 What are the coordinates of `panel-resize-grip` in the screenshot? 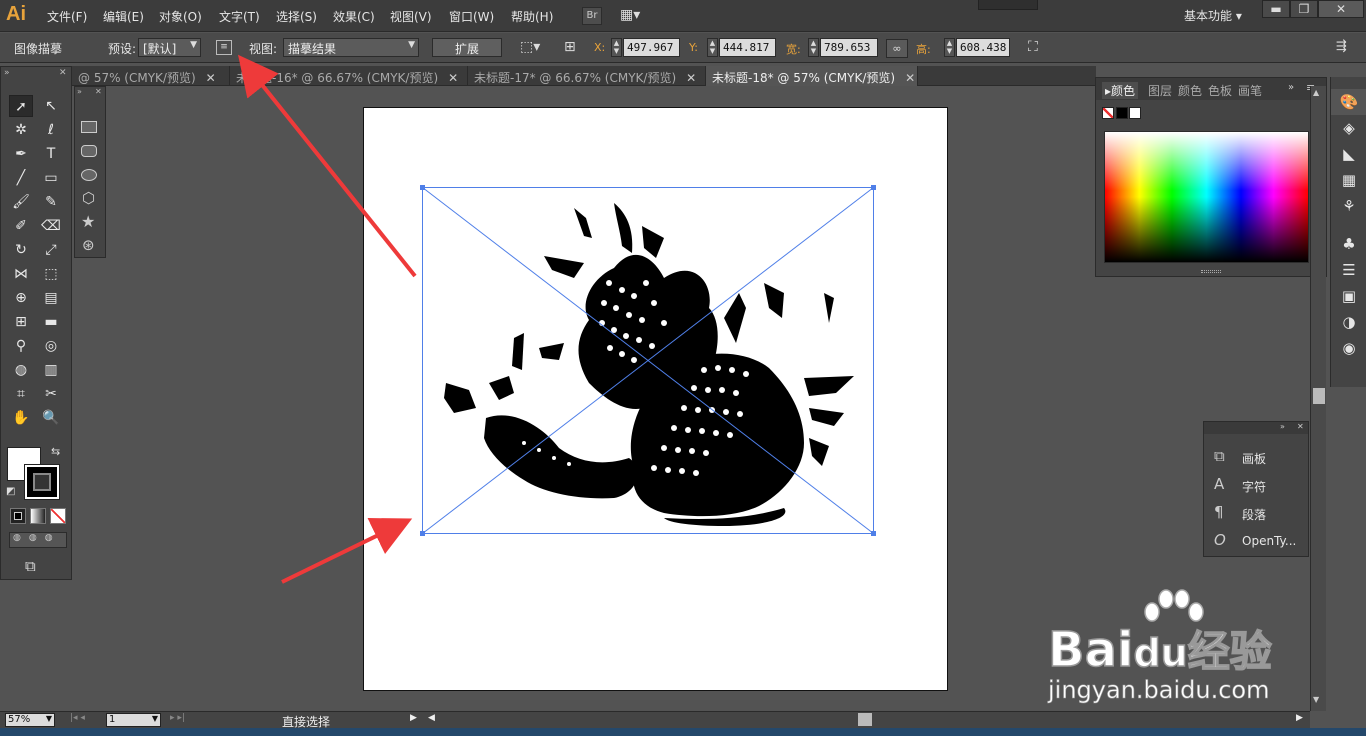 It's located at (1211, 271).